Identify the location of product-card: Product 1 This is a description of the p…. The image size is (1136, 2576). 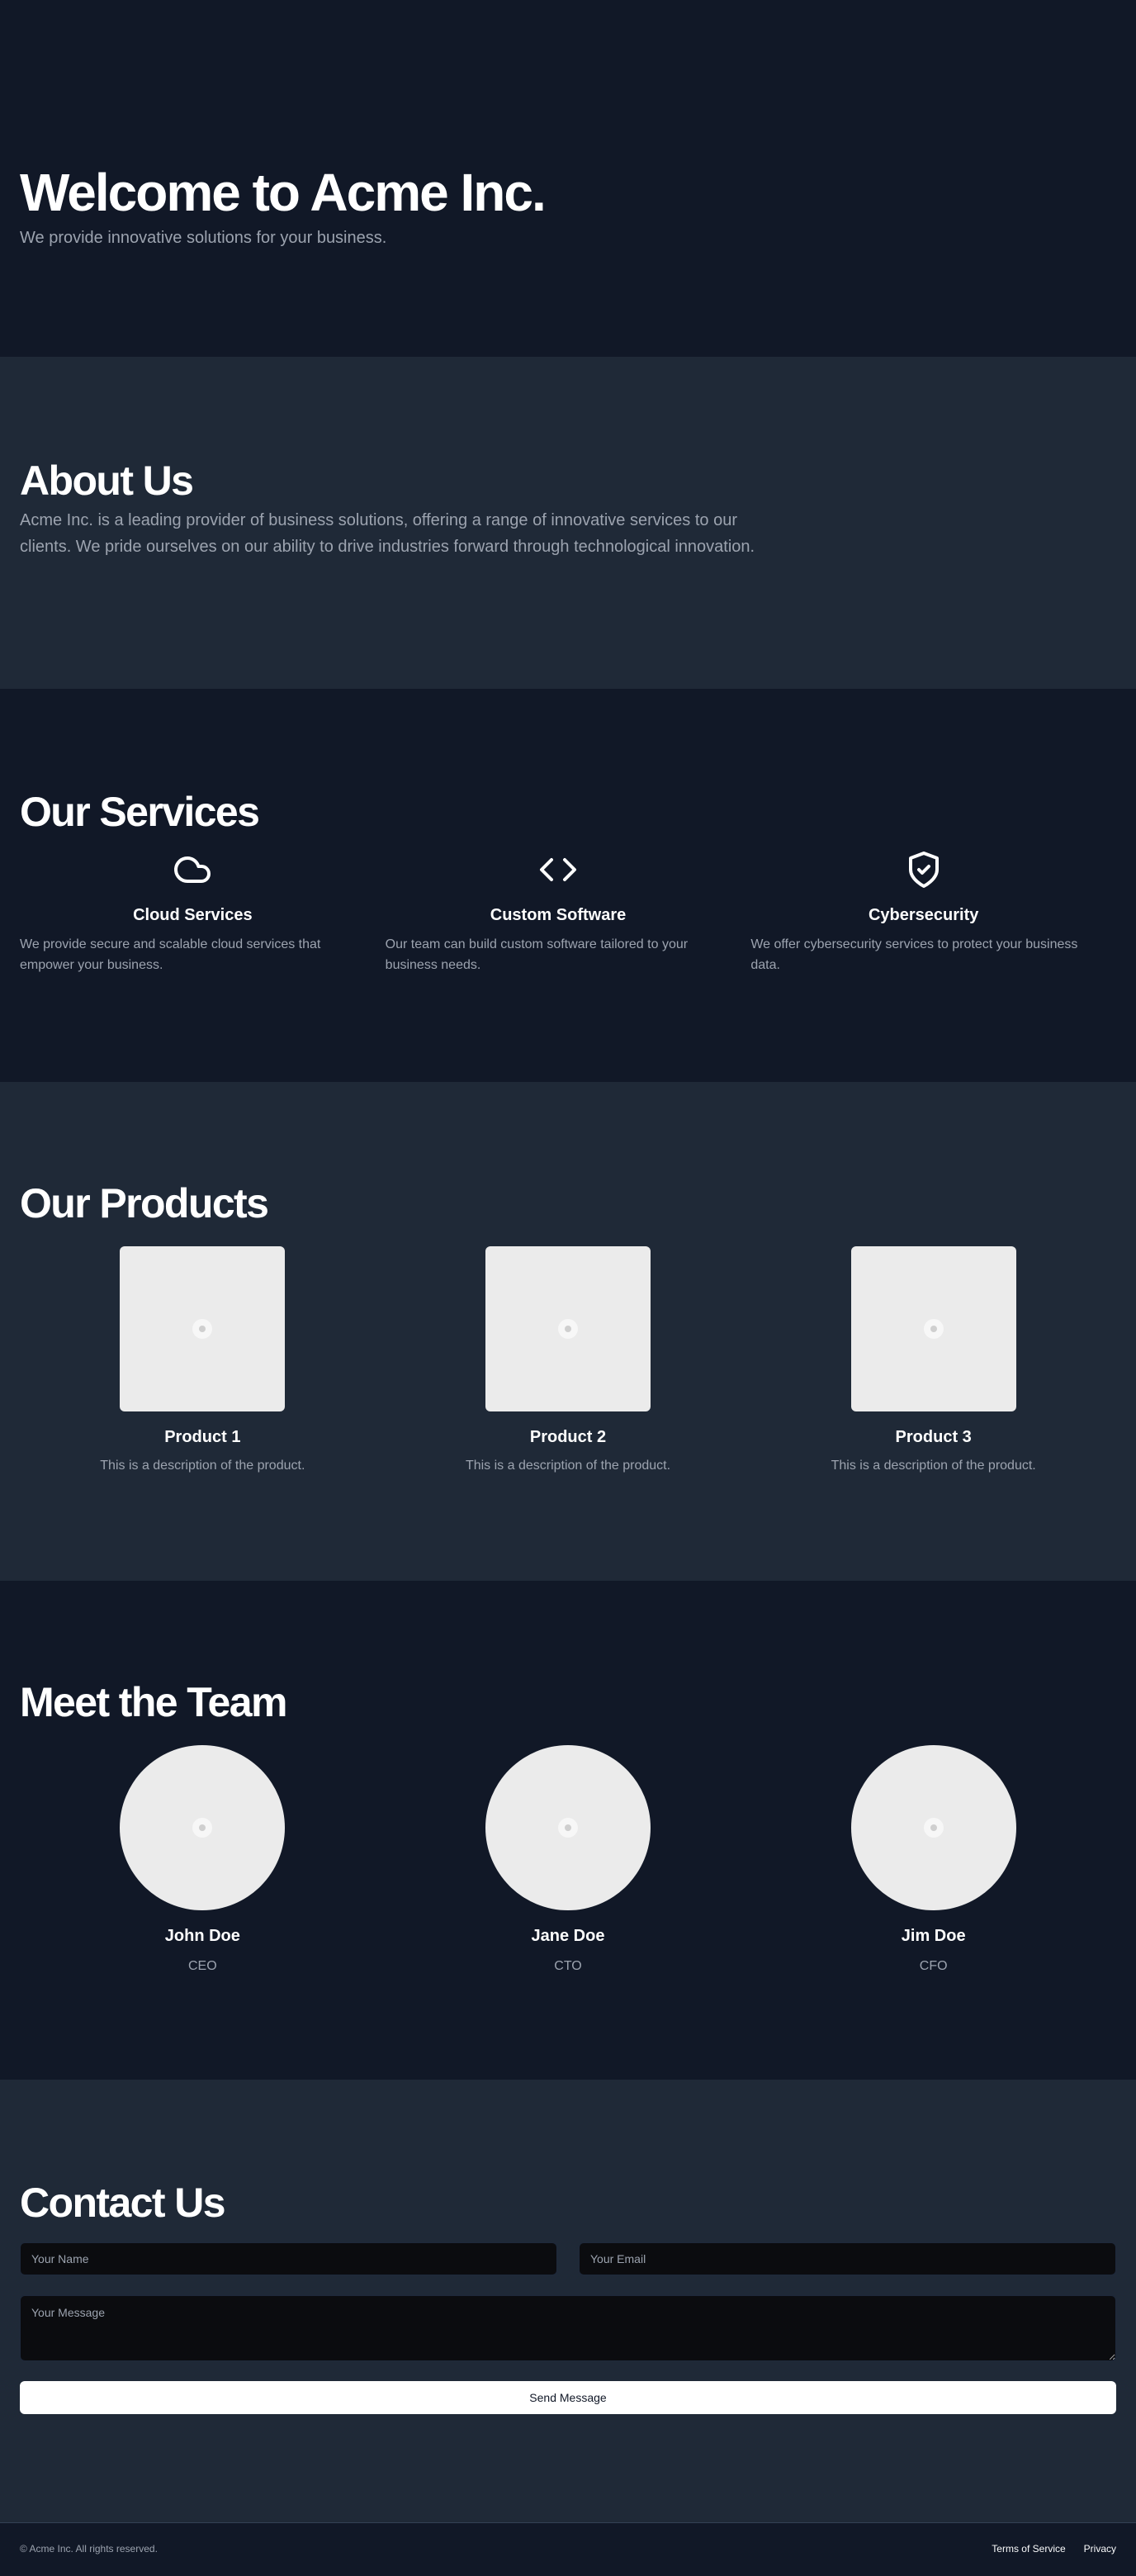
(203, 1359).